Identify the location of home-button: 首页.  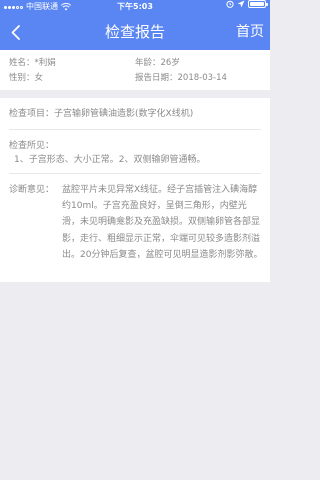
(250, 32).